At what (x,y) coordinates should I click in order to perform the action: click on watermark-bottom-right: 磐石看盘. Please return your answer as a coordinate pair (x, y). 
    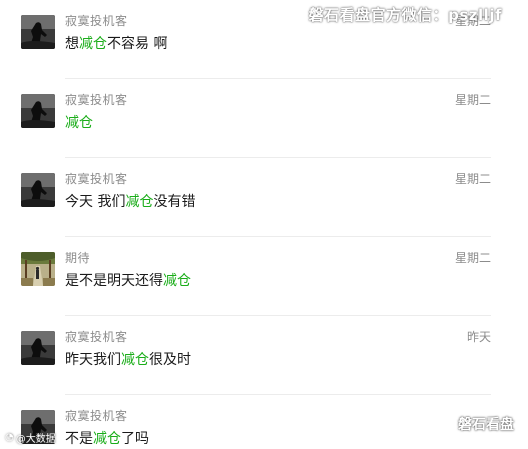
    Looking at the image, I should click on (473, 424).